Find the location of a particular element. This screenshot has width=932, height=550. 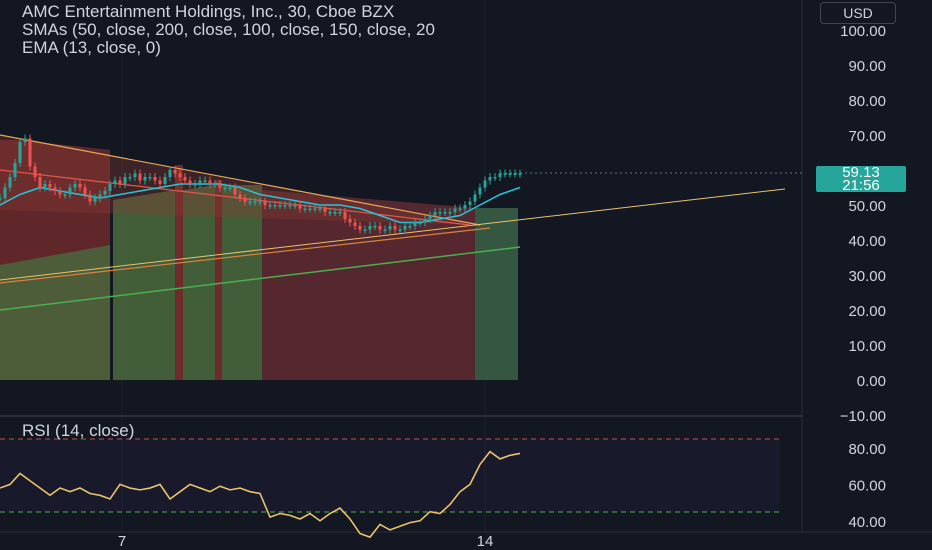

price-tick-label: 20.00 is located at coordinates (867, 311).